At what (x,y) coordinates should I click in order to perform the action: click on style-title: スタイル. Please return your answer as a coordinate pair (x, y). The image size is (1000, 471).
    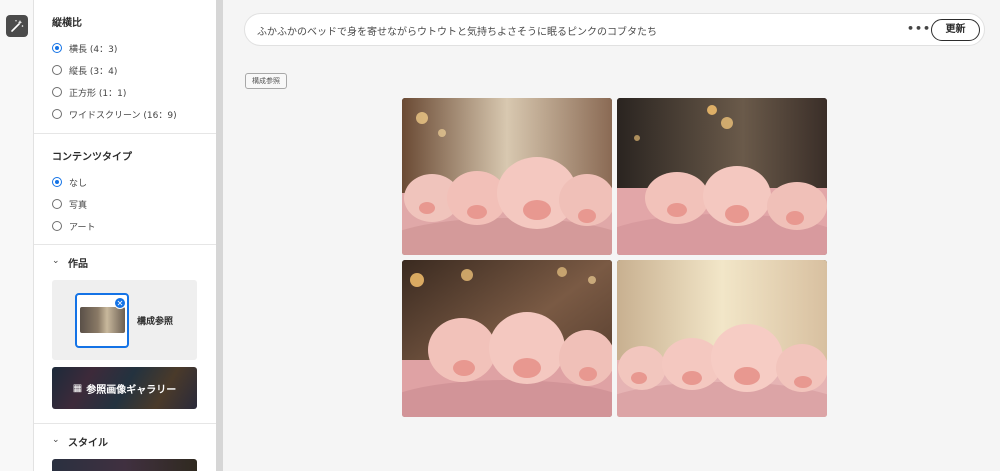
    Looking at the image, I should click on (88, 441).